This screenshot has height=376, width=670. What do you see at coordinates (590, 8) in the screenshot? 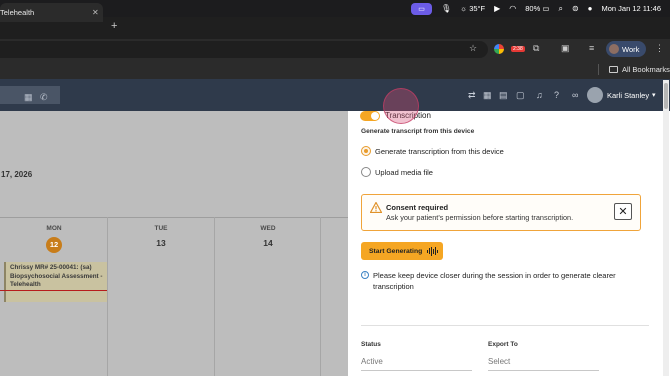
I see `siri-icon: ●` at bounding box center [590, 8].